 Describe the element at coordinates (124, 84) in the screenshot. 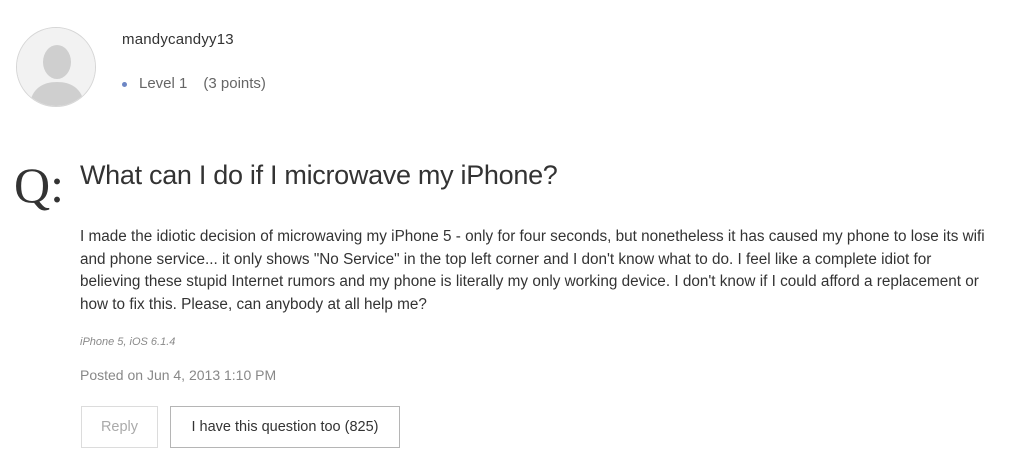

I see `level-bullet-icon` at that location.